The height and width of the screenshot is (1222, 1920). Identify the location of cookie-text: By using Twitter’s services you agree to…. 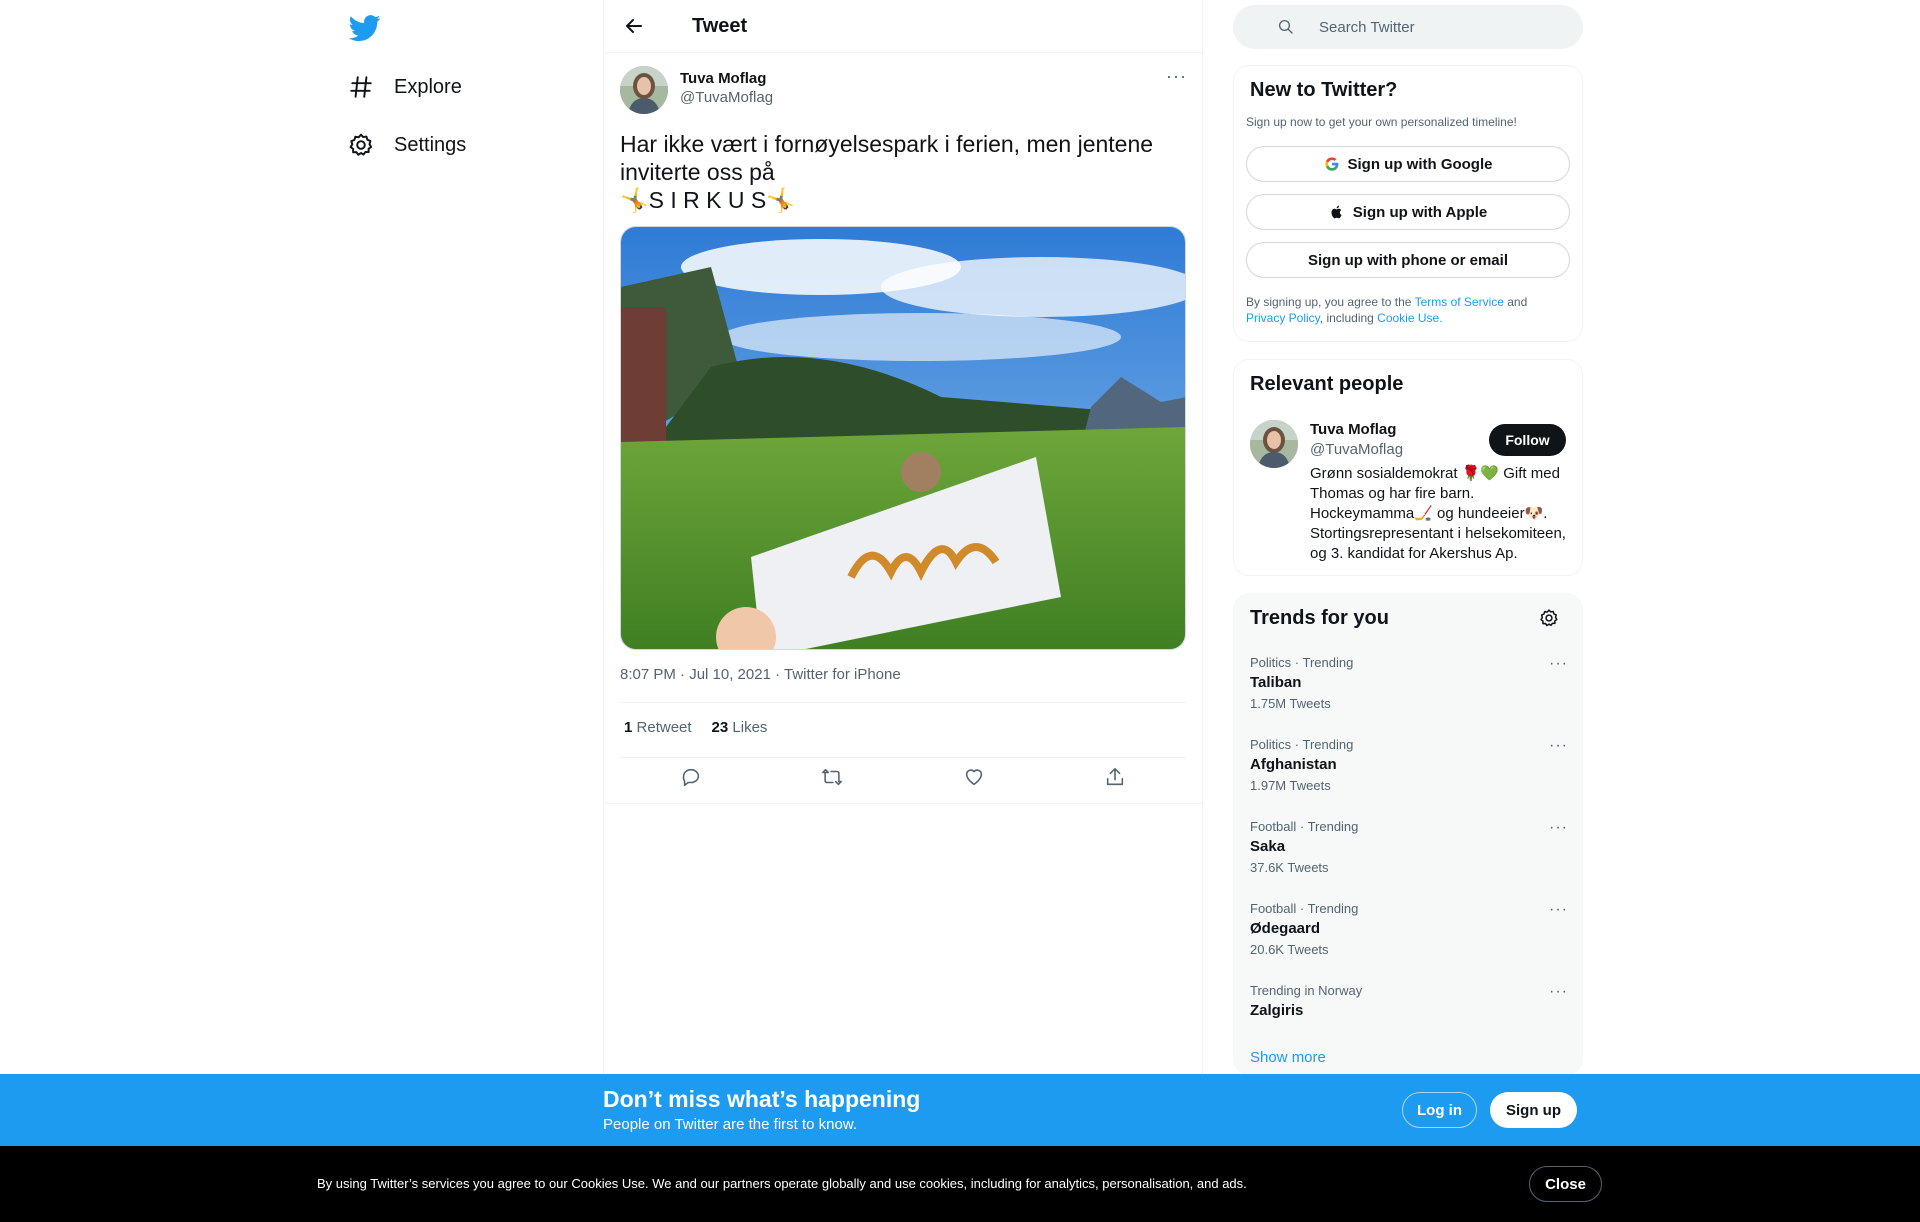
(782, 1183).